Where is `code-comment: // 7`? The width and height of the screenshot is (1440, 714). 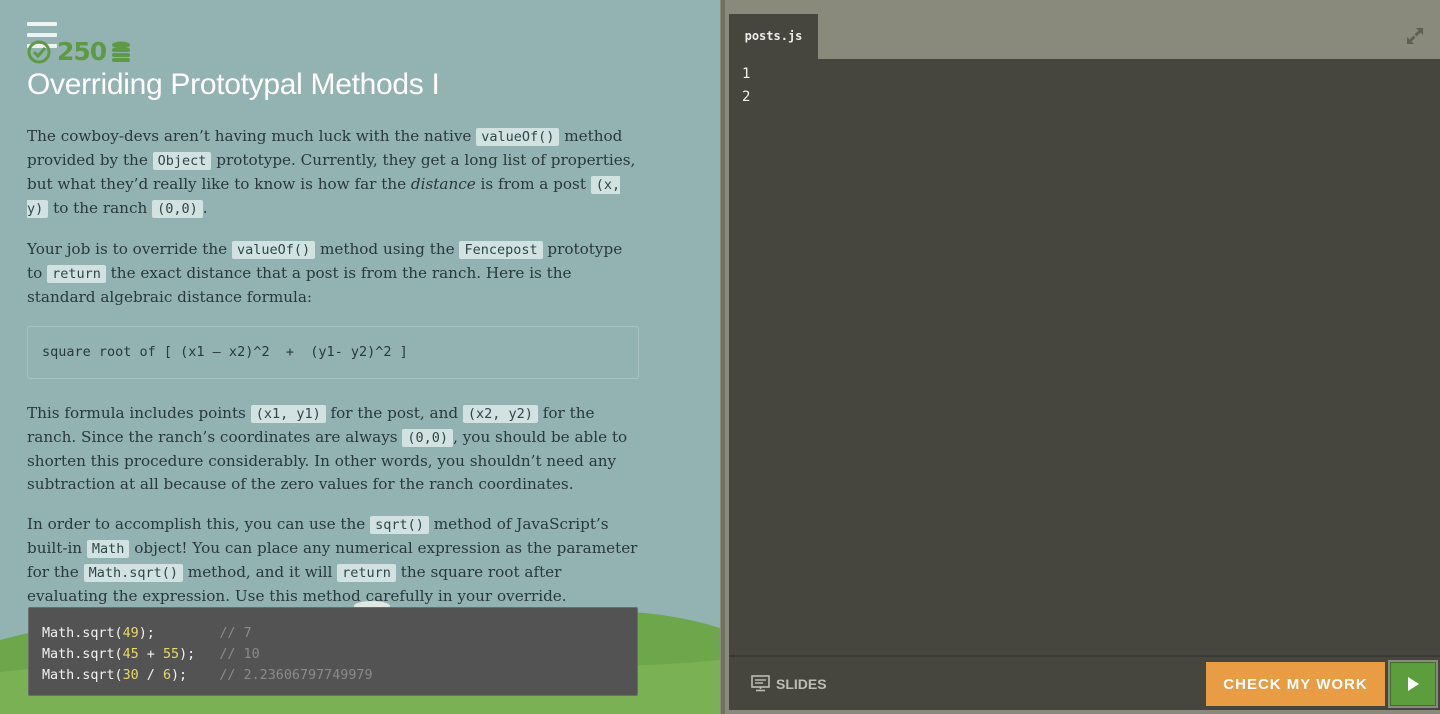
code-comment: // 7 is located at coordinates (235, 633).